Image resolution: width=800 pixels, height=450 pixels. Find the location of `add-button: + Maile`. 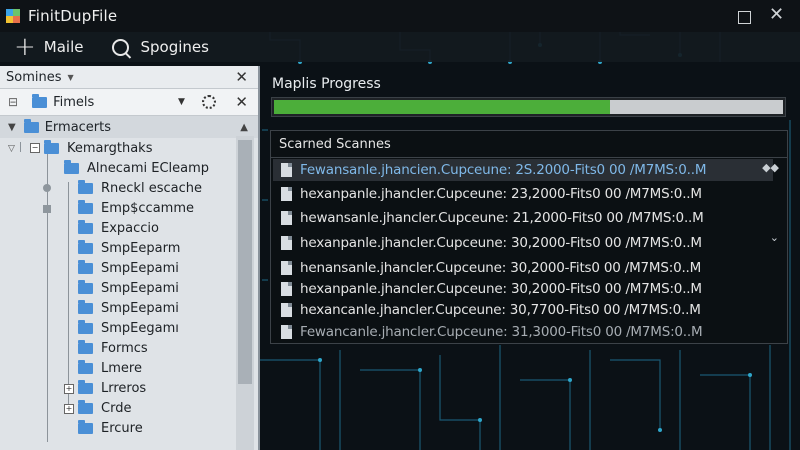

add-button: + Maile is located at coordinates (49, 47).